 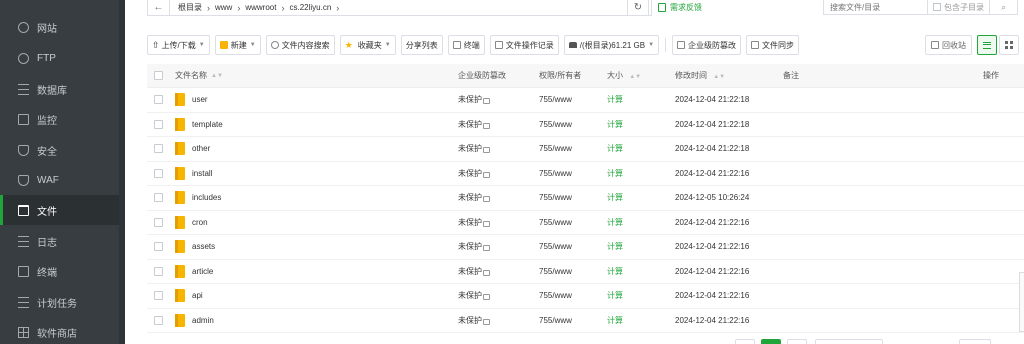 What do you see at coordinates (421, 45) in the screenshot?
I see `share-list-button: 分享列表` at bounding box center [421, 45].